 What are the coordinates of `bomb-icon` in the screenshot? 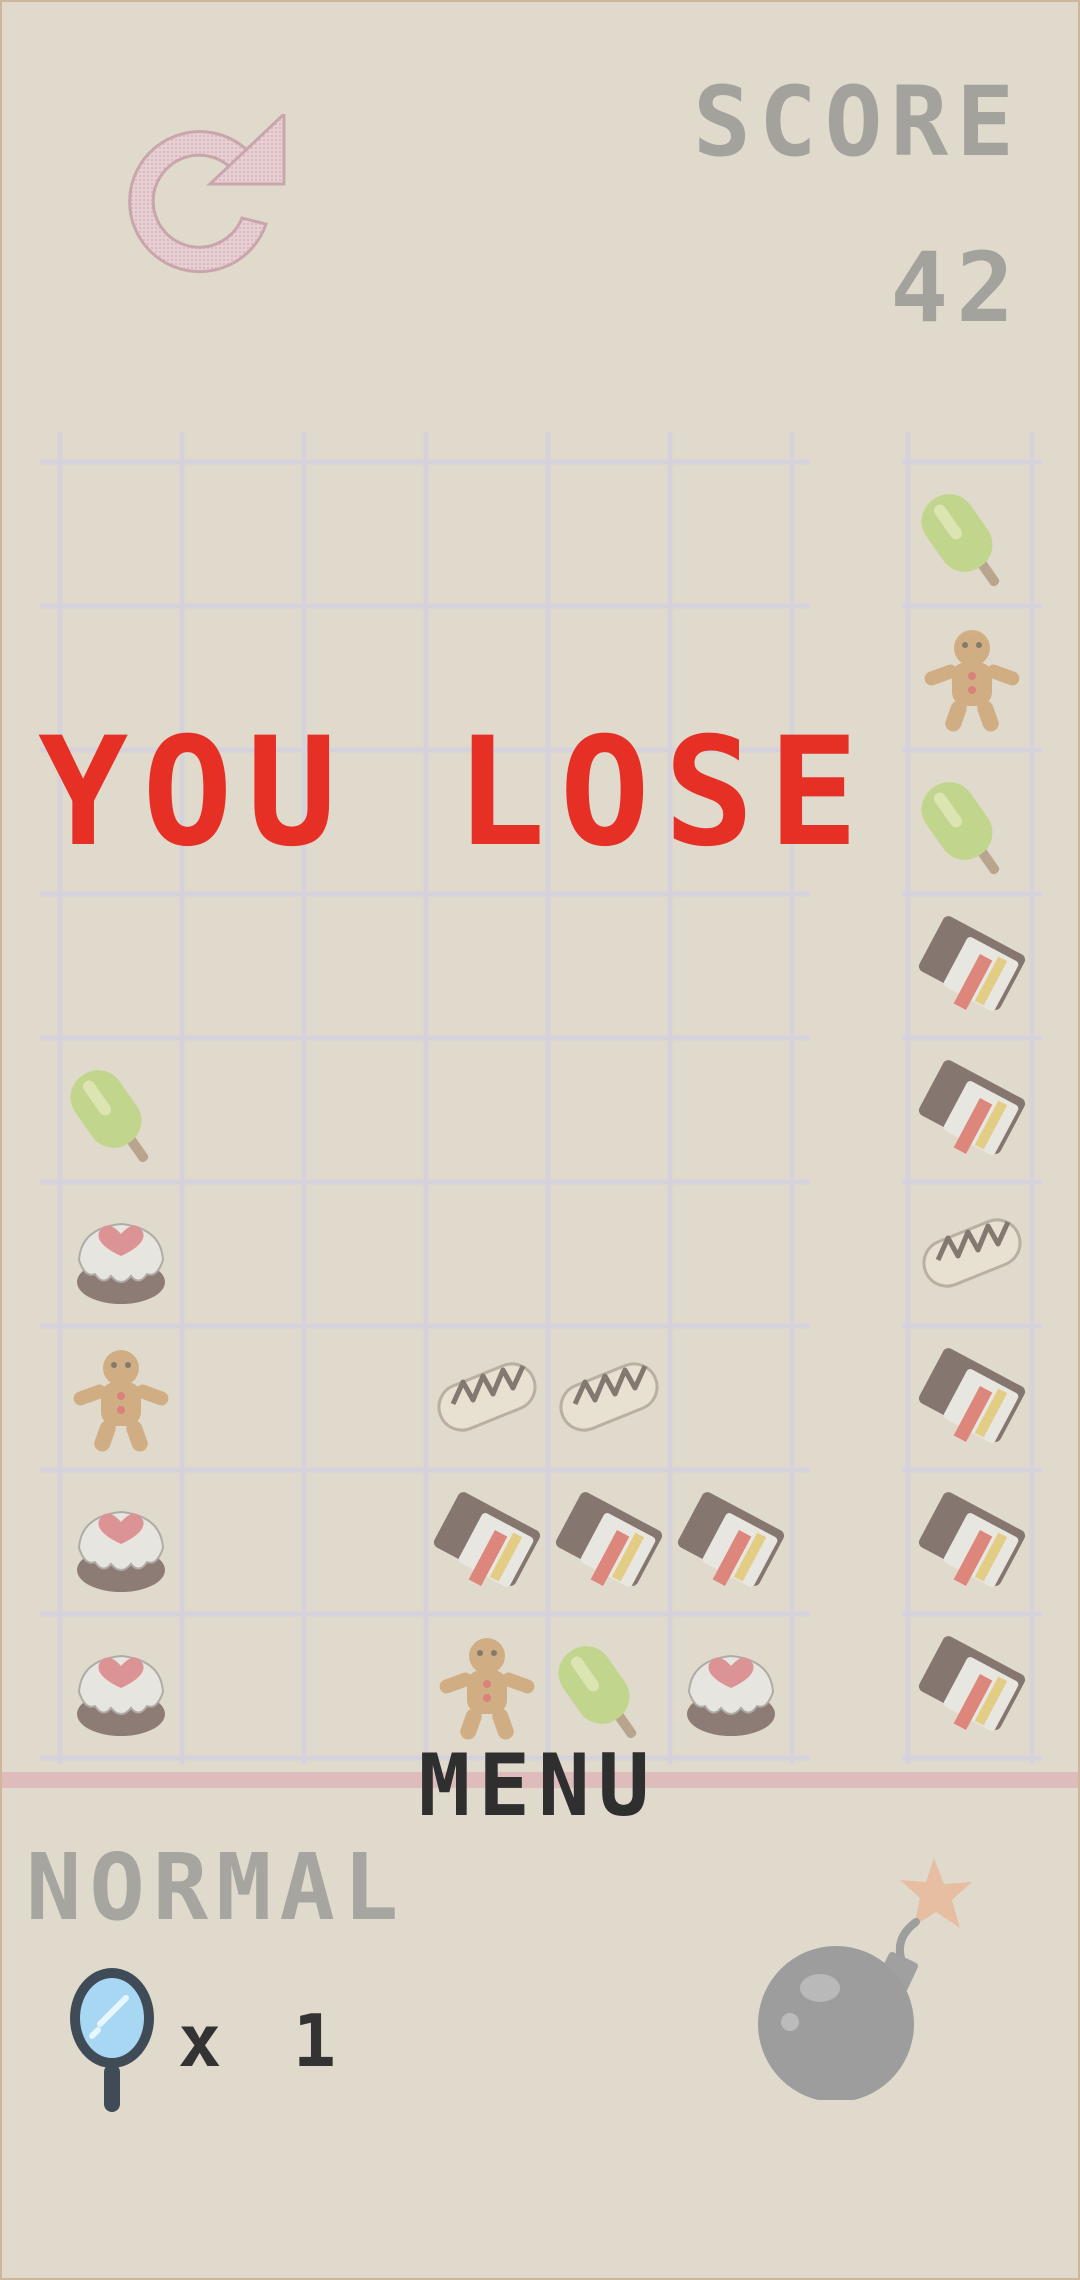 It's located at (885, 1969).